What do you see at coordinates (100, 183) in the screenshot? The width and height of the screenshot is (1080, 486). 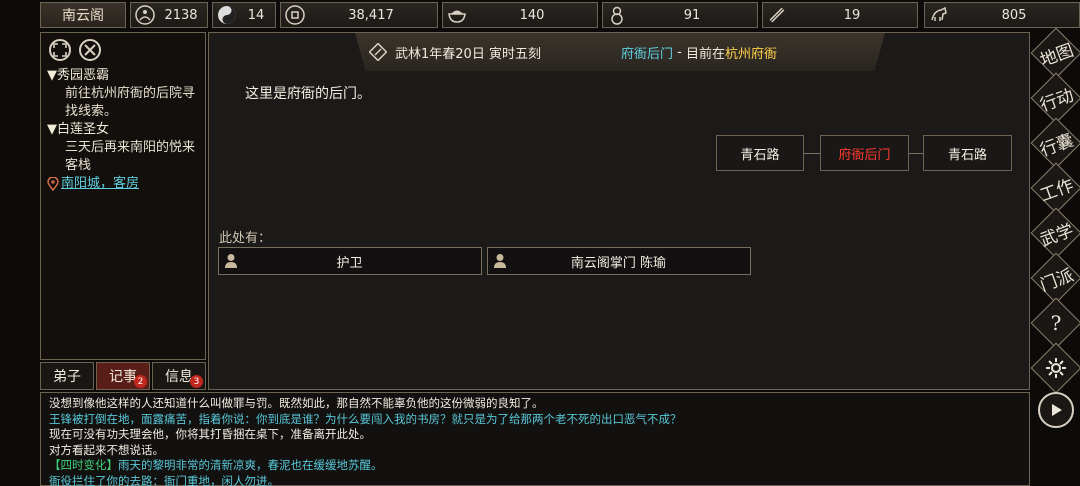 I see `location-link-text: 南阳城，客房` at bounding box center [100, 183].